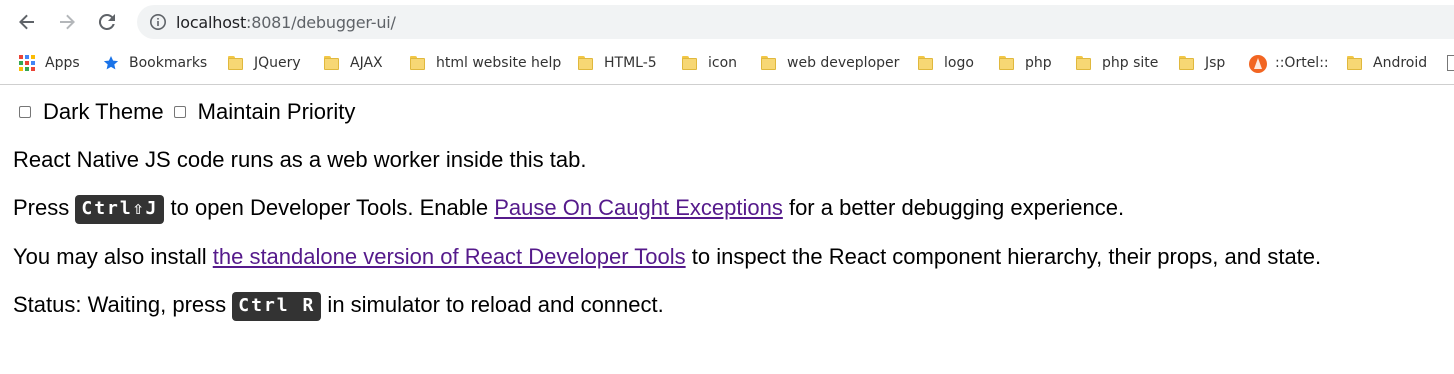 The height and width of the screenshot is (374, 1454). I want to click on bookmark-label: Bookmarks, so click(168, 63).